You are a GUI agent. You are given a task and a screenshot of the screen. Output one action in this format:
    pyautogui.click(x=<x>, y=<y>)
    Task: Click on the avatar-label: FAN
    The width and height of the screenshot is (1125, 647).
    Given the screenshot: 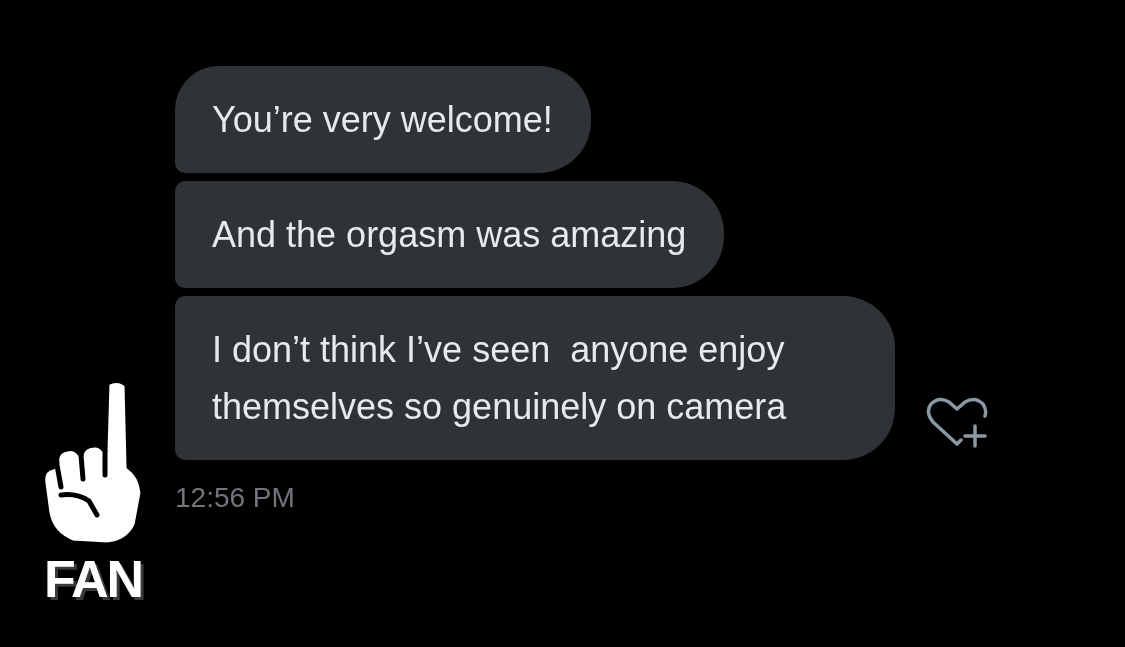 What is the action you would take?
    pyautogui.click(x=93, y=579)
    